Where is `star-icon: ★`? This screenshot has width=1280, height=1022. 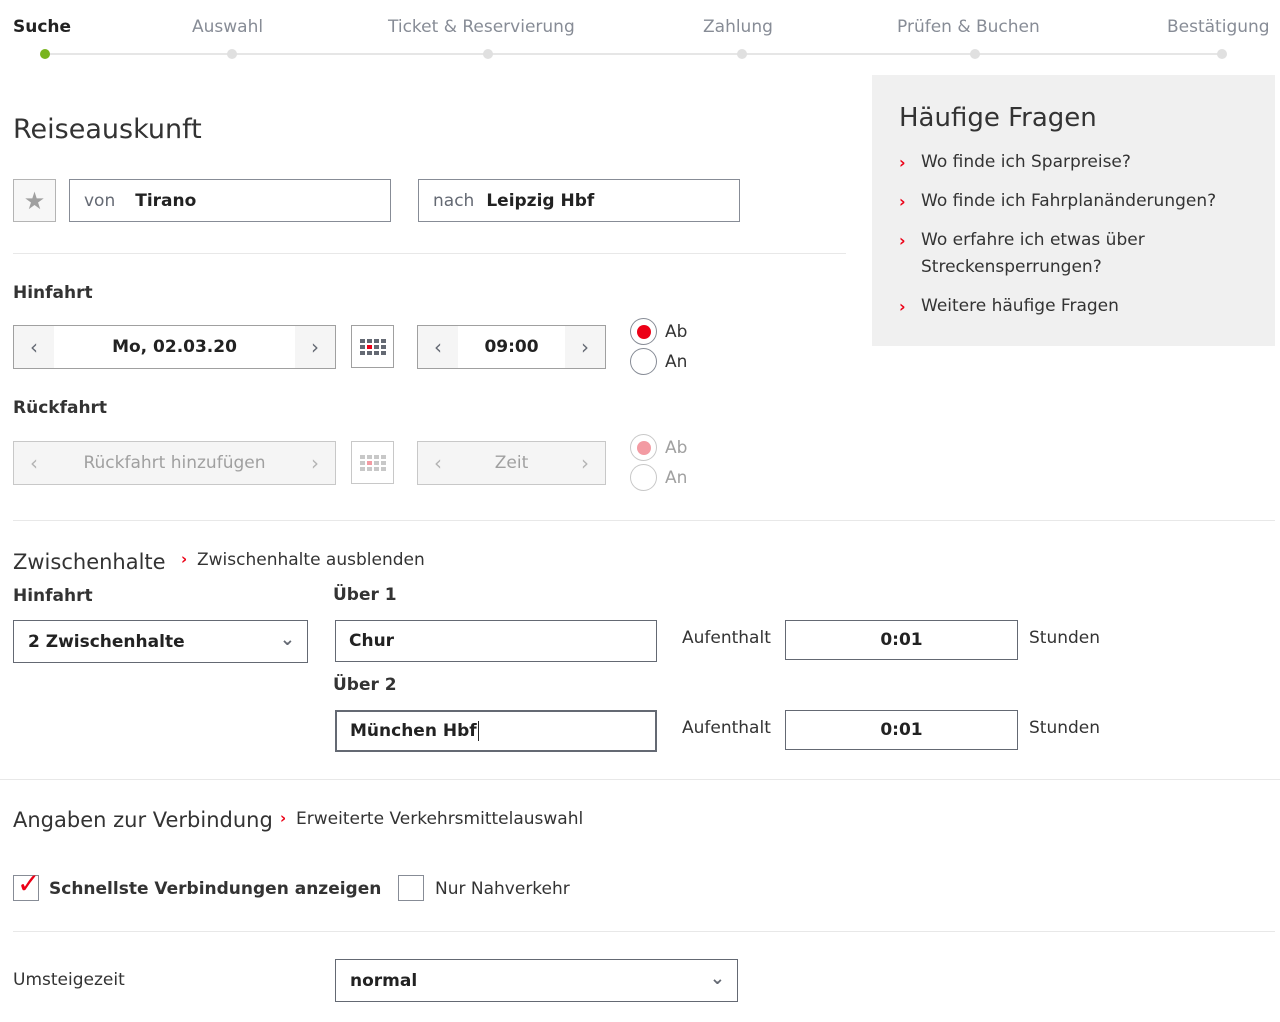
star-icon: ★ is located at coordinates (34, 200).